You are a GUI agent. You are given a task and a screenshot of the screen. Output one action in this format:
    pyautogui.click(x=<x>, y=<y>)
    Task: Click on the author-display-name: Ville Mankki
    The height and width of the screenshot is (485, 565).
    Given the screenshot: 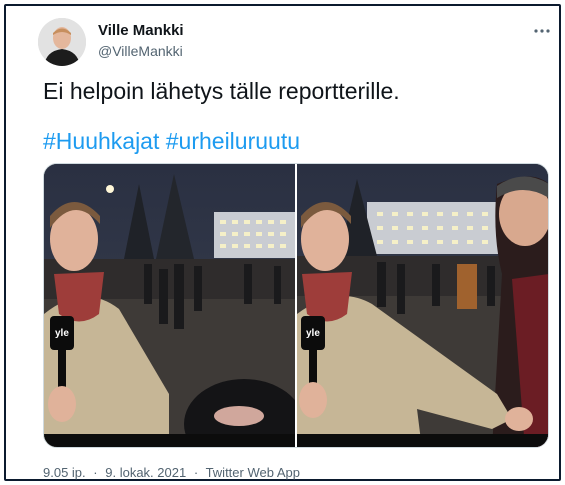 What is the action you would take?
    pyautogui.click(x=141, y=30)
    